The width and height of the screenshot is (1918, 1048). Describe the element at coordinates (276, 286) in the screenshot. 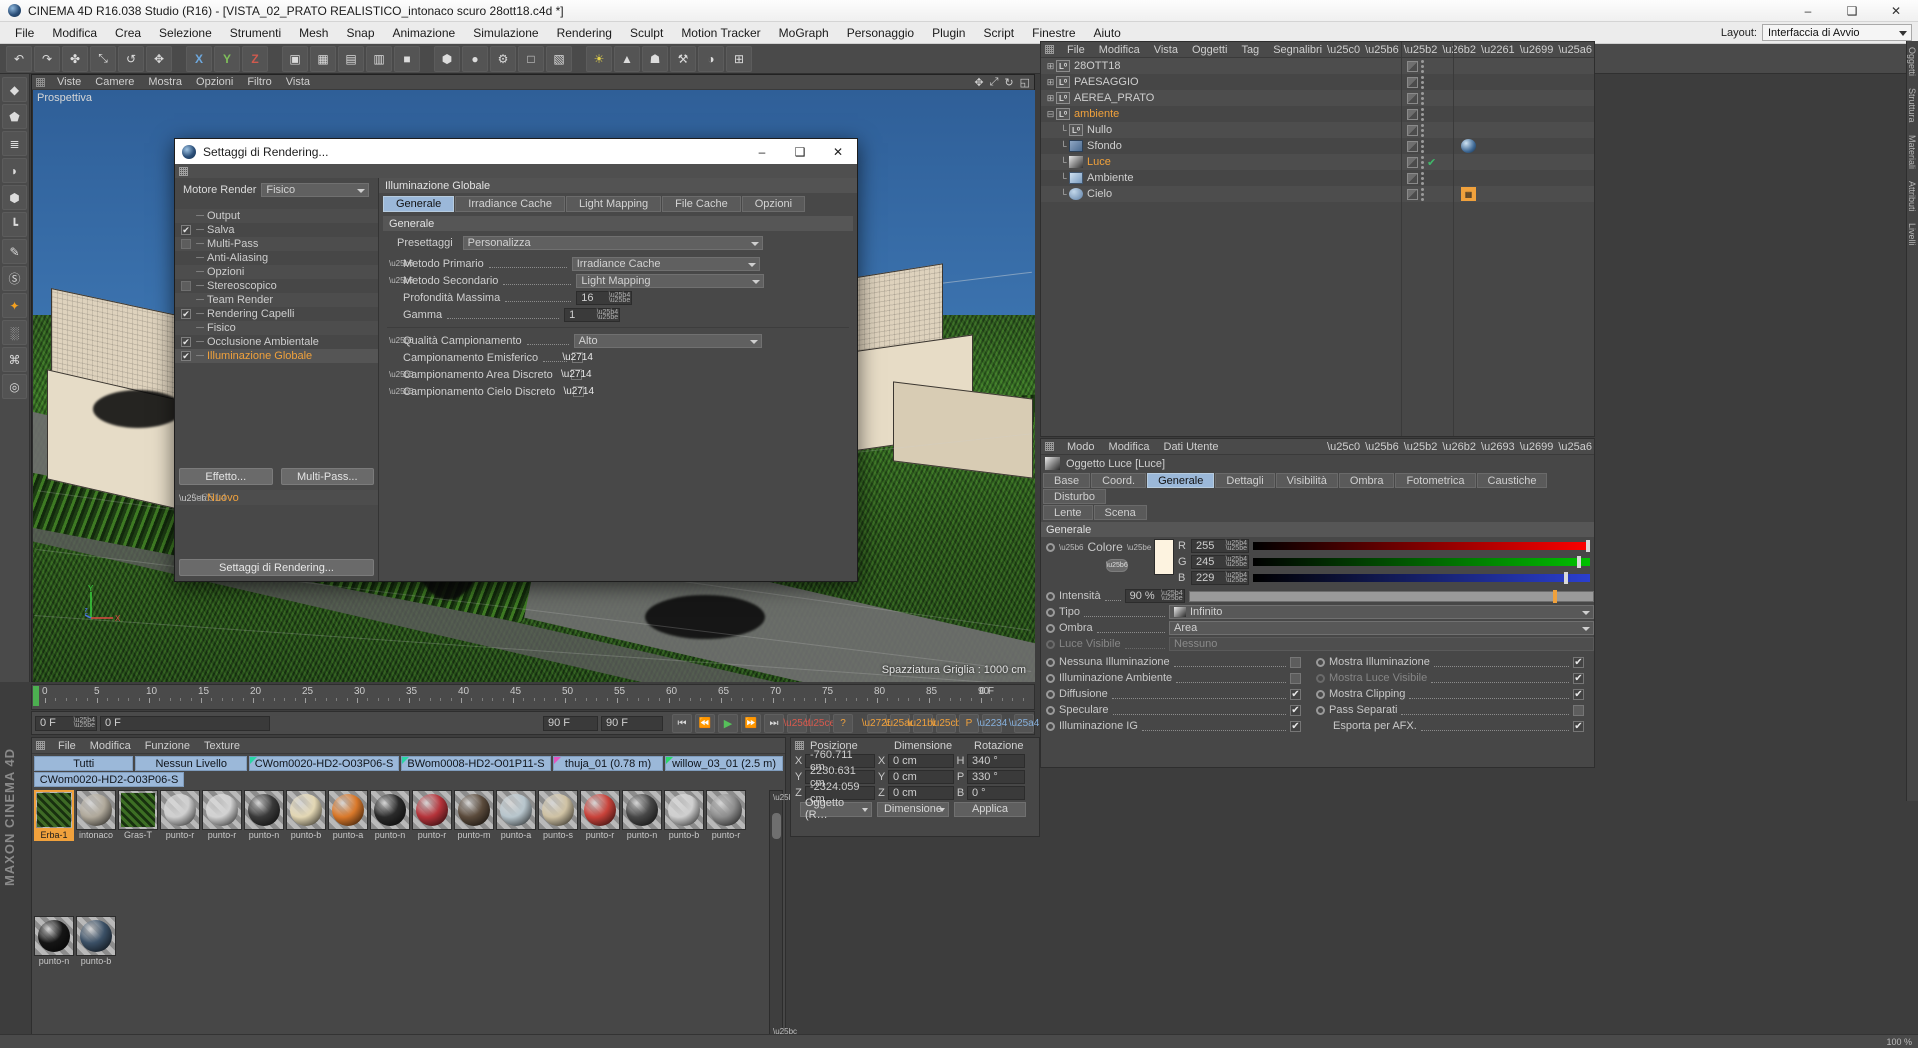

I see `render-tree-row: ─ Stereoscopico` at that location.